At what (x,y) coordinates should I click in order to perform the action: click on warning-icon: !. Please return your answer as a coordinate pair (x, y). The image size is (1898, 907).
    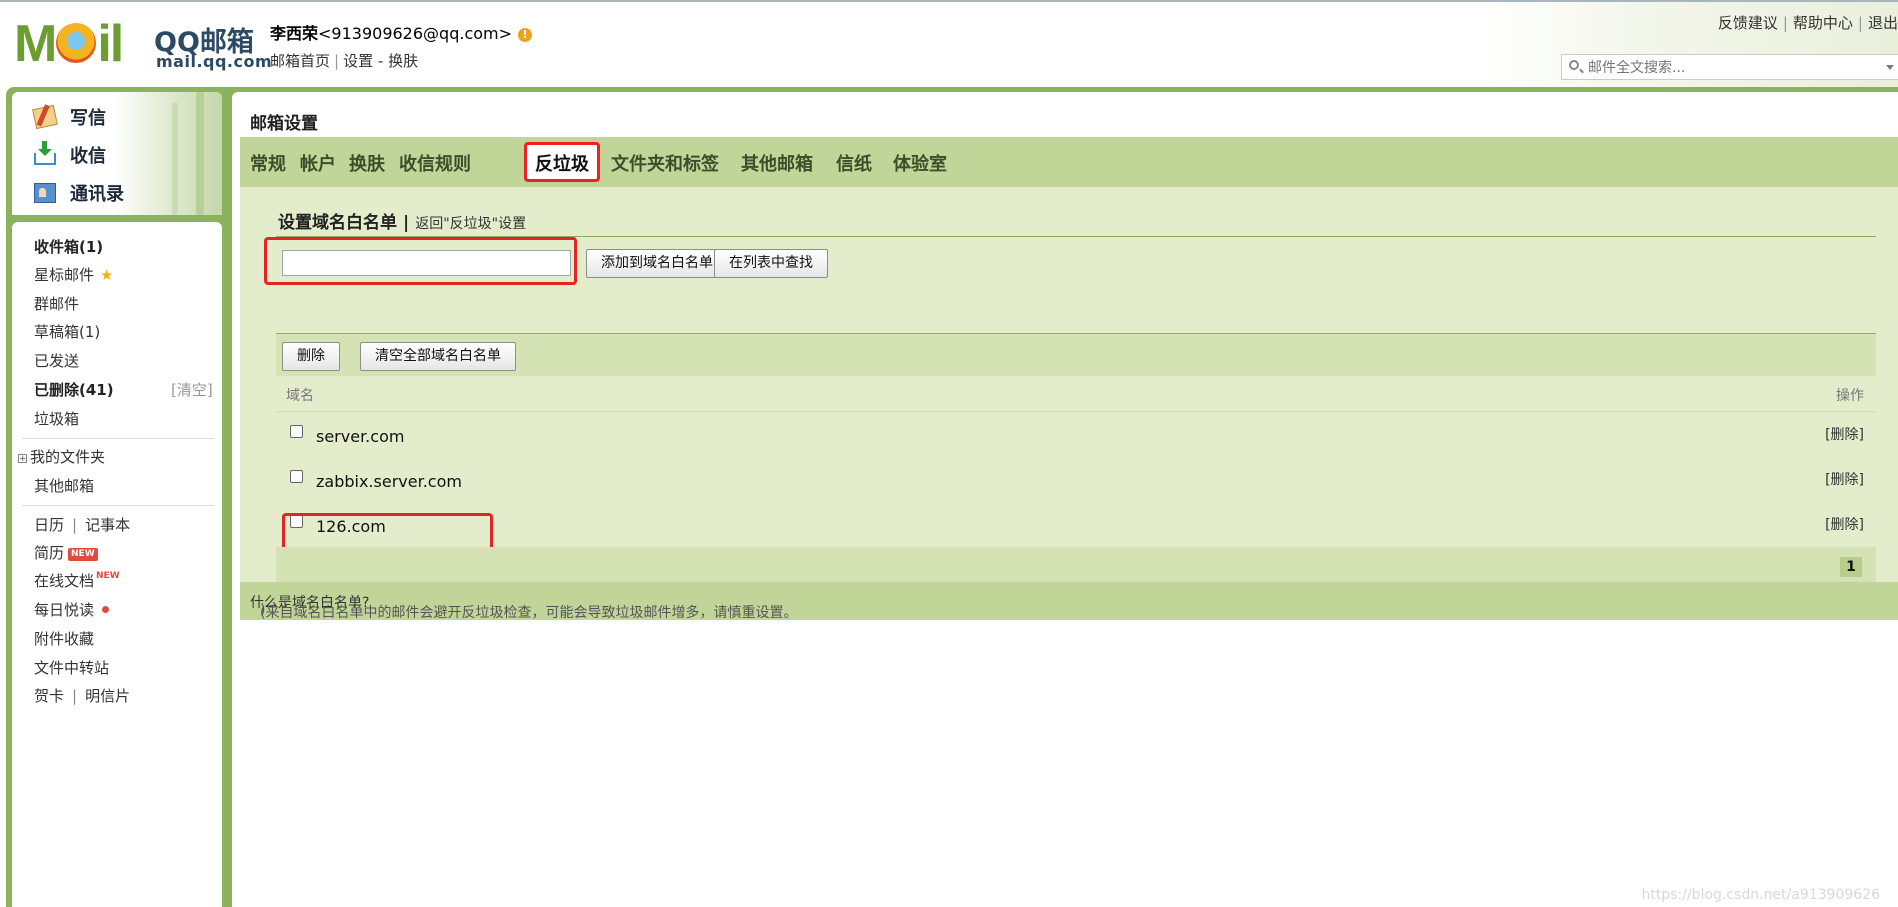
    Looking at the image, I should click on (525, 35).